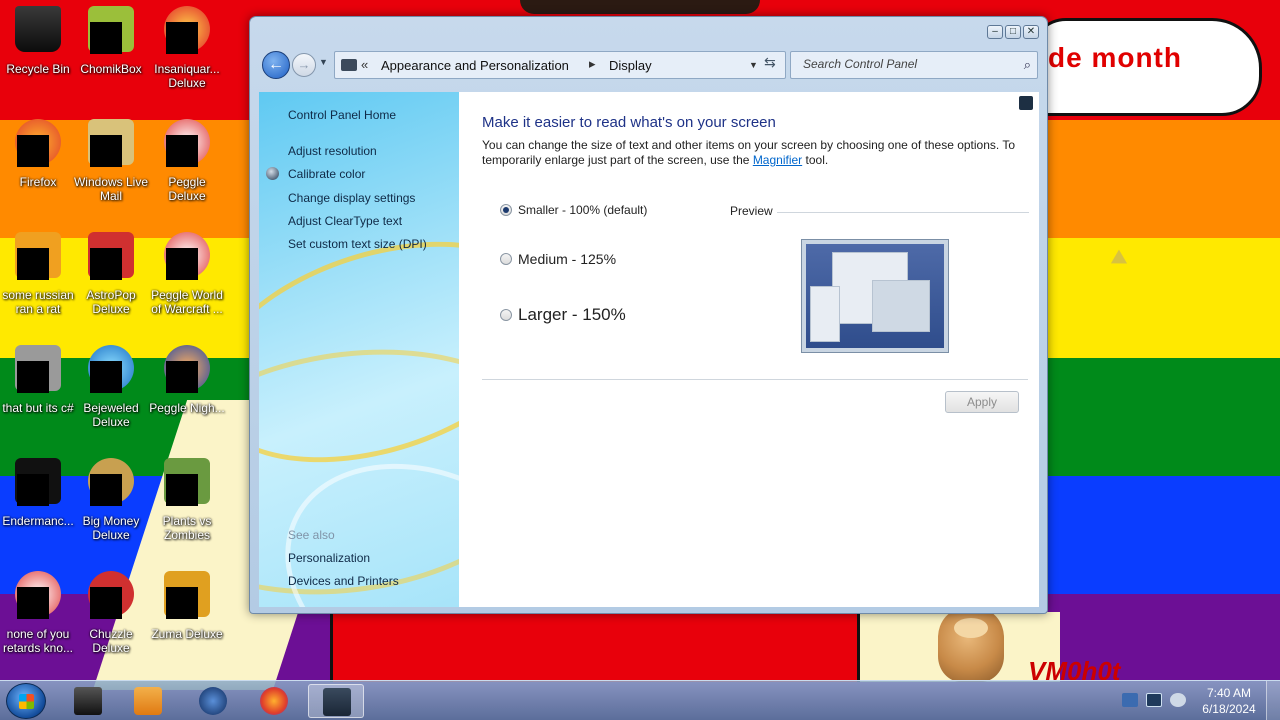 Image resolution: width=1280 pixels, height=720 pixels. What do you see at coordinates (630, 65) in the screenshot?
I see `breadcrumb-display: Display` at bounding box center [630, 65].